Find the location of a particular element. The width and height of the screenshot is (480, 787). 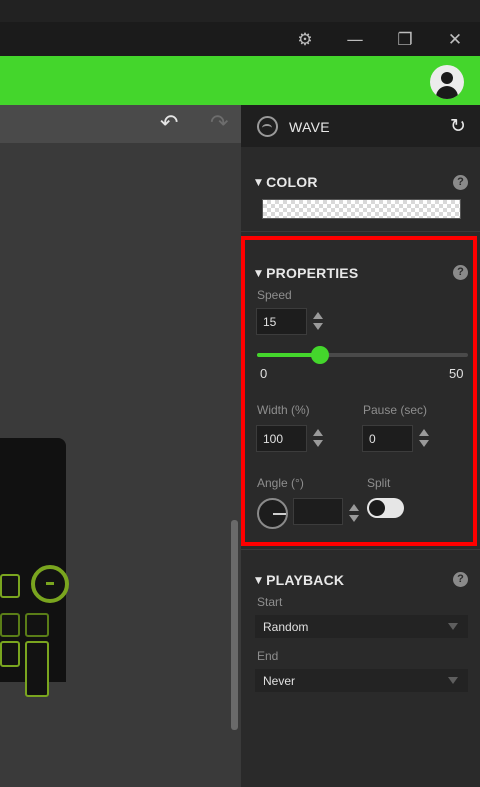

avatar-head is located at coordinates (447, 78).